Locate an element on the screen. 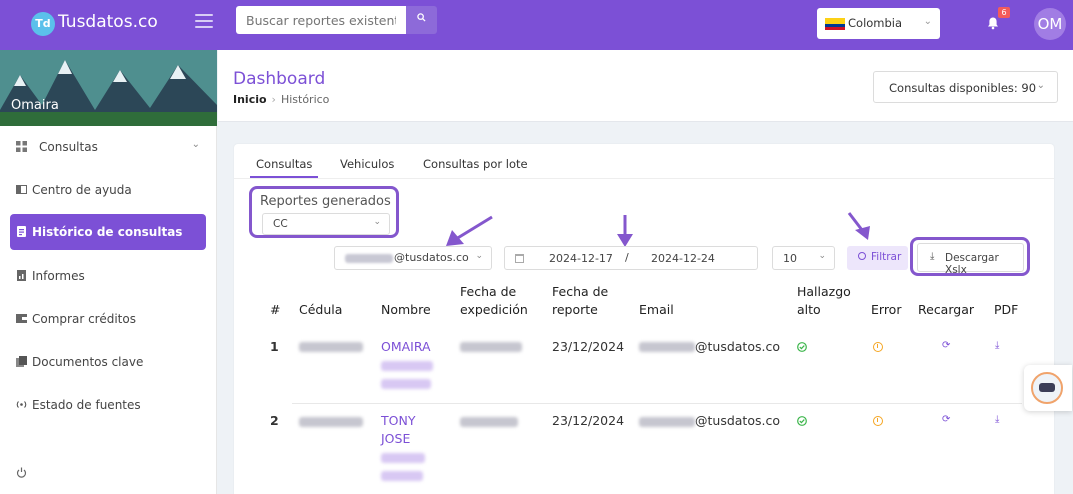 The width and height of the screenshot is (1073, 494). search-button is located at coordinates (421, 20).